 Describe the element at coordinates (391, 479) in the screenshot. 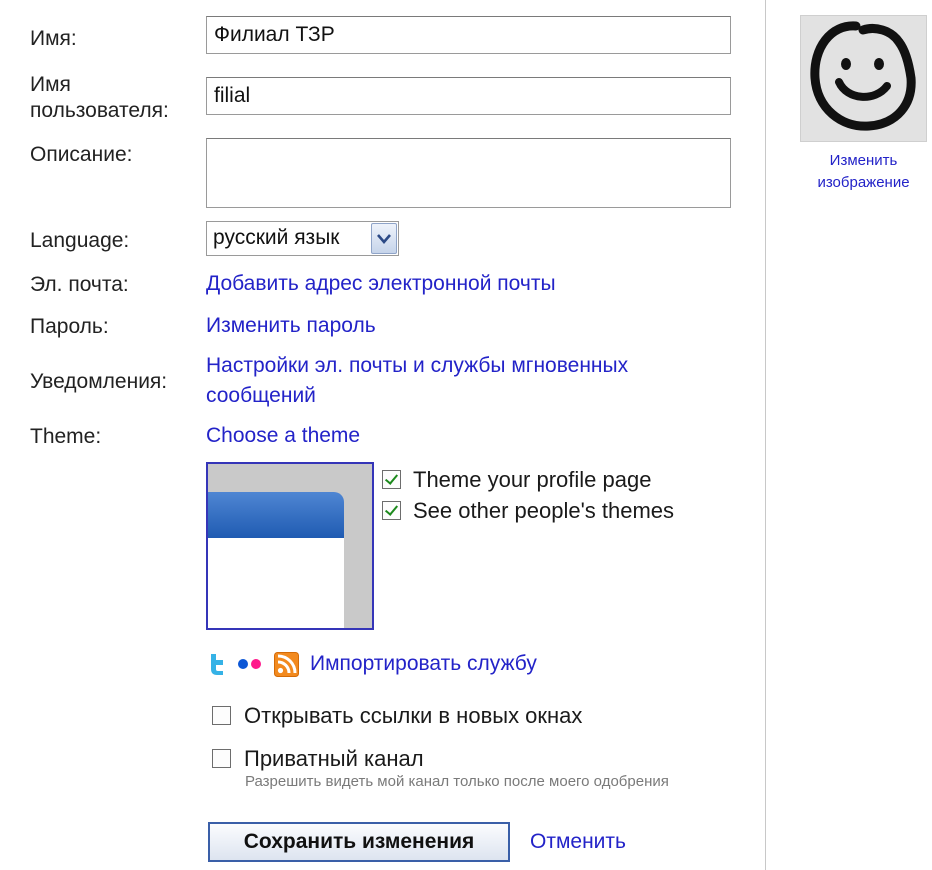

I see `theme-profile-checkbox` at that location.